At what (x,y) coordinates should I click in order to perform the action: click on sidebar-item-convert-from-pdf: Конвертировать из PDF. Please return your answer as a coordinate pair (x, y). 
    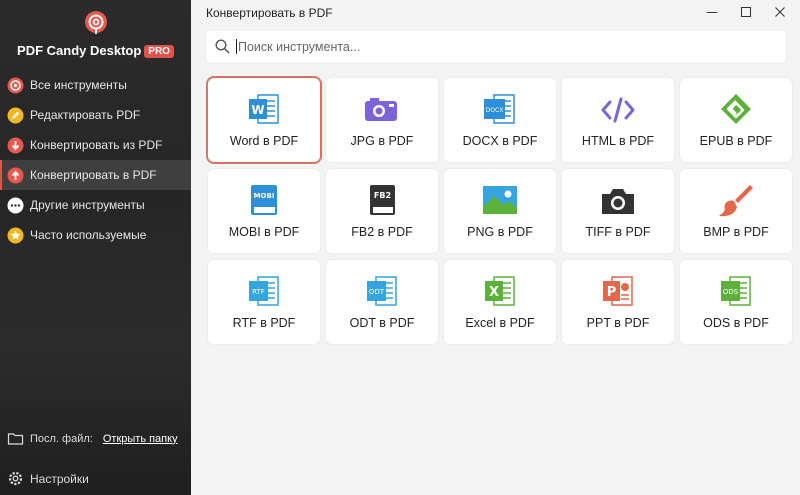
    Looking at the image, I should click on (95, 145).